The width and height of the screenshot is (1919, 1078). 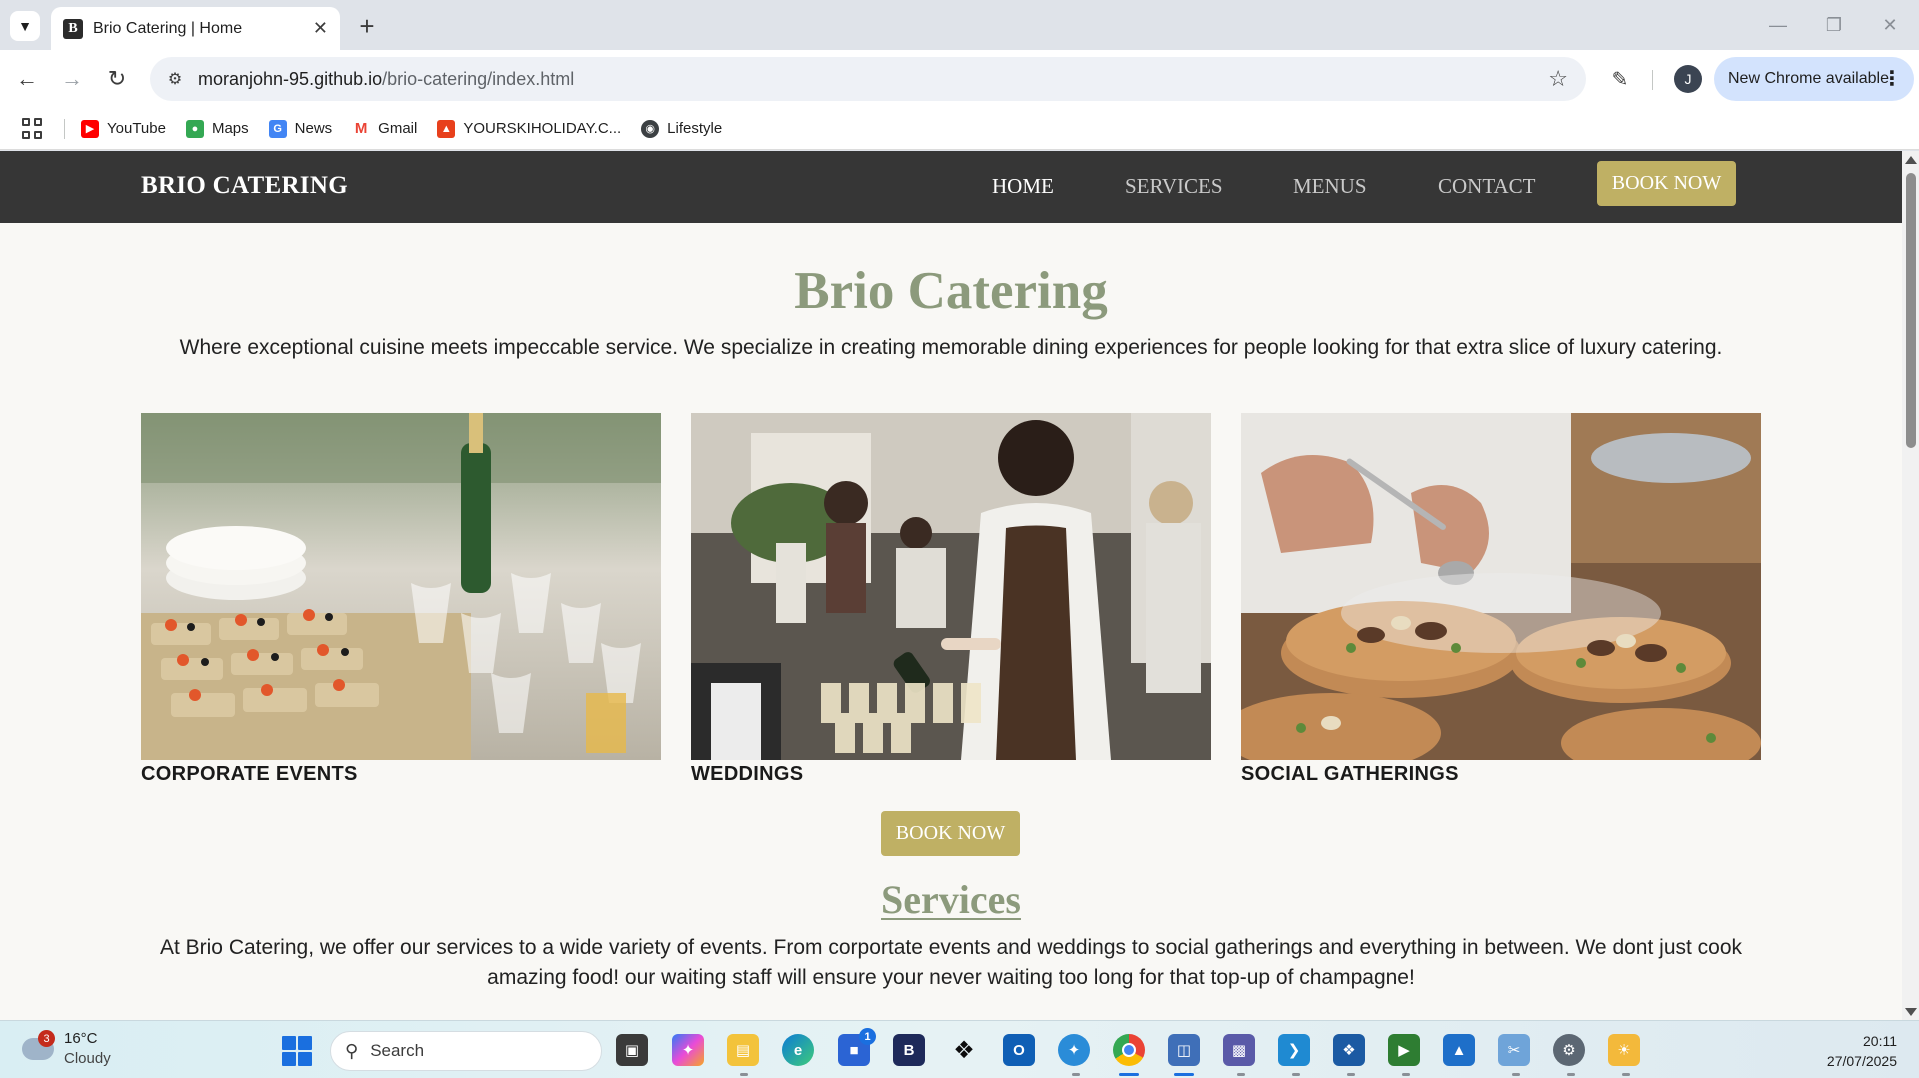 I want to click on clock-time: 20:11, so click(x=1880, y=1041).